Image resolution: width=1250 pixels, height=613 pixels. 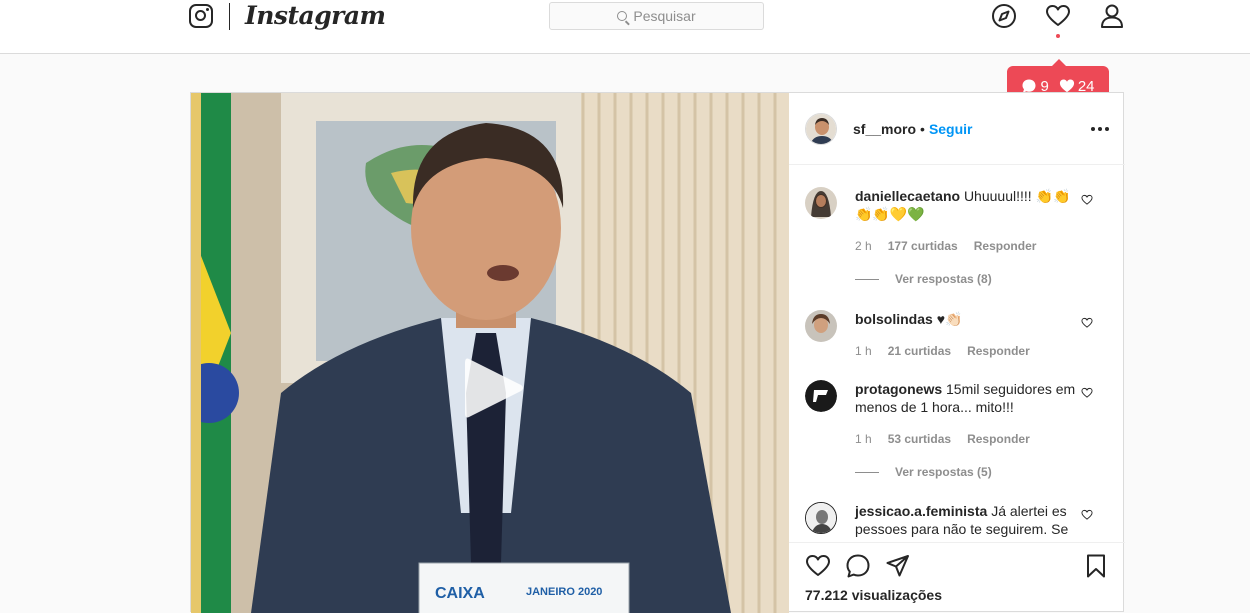 I want to click on comment-meta: 1 h 53 curtidas Responder, so click(x=942, y=439).